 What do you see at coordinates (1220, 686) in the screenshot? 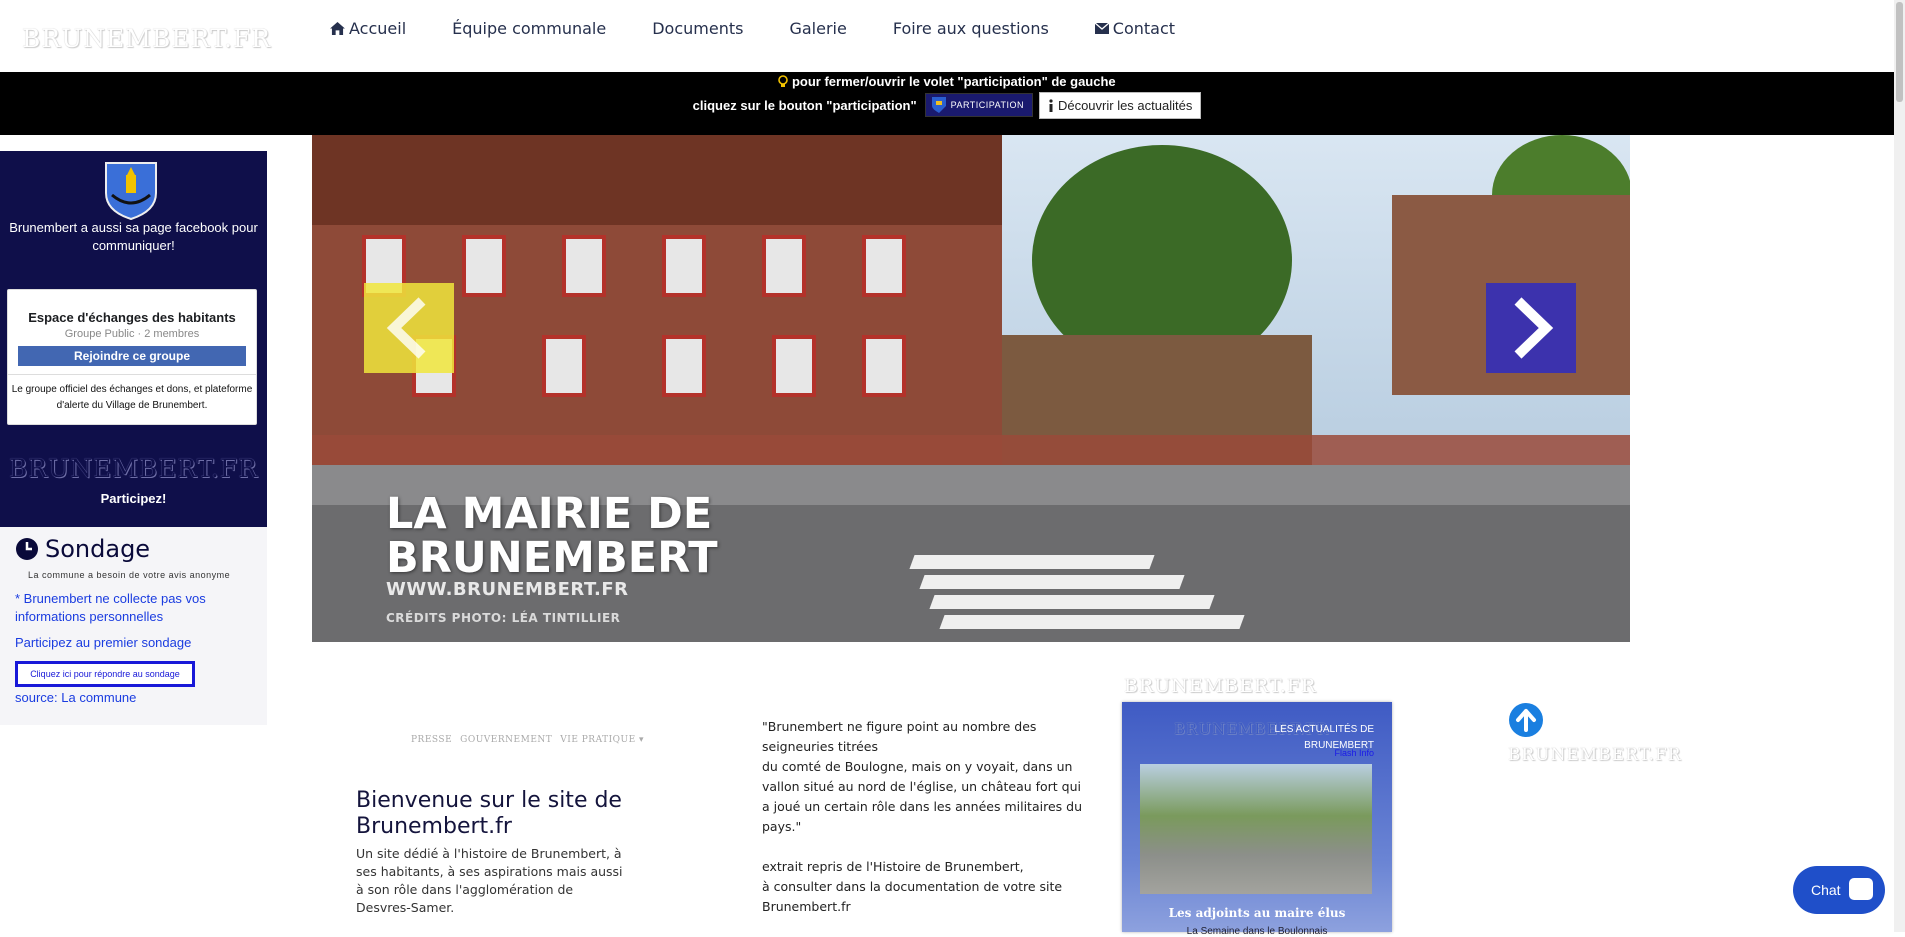
I see `news-watermark: BRUNEMBERT.FR` at bounding box center [1220, 686].